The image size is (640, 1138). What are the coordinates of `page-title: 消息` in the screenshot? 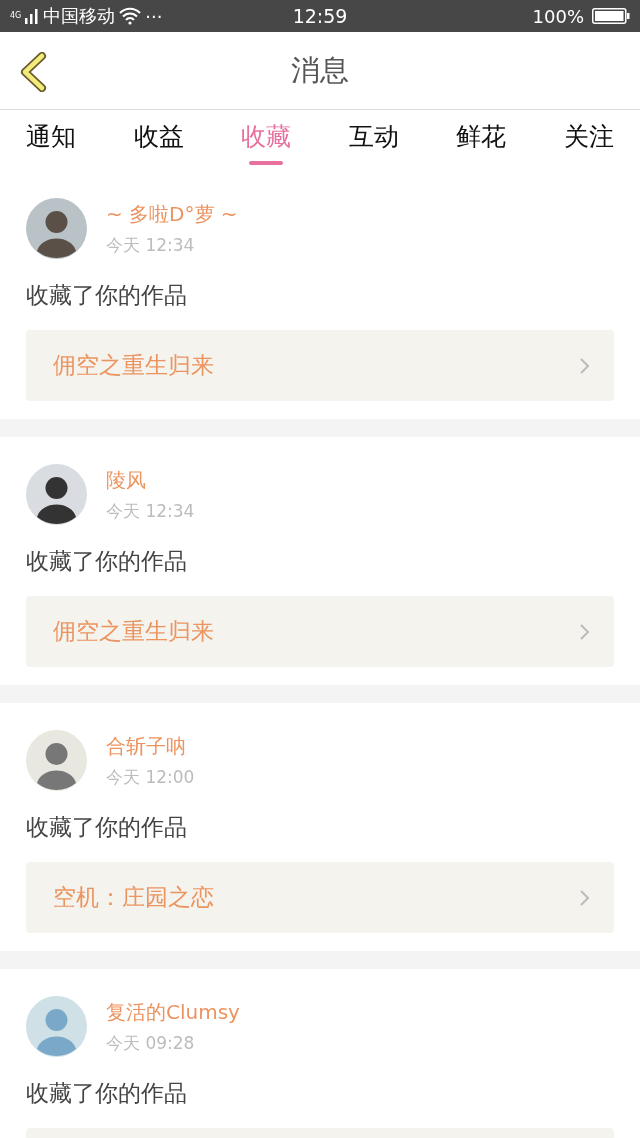 It's located at (320, 70).